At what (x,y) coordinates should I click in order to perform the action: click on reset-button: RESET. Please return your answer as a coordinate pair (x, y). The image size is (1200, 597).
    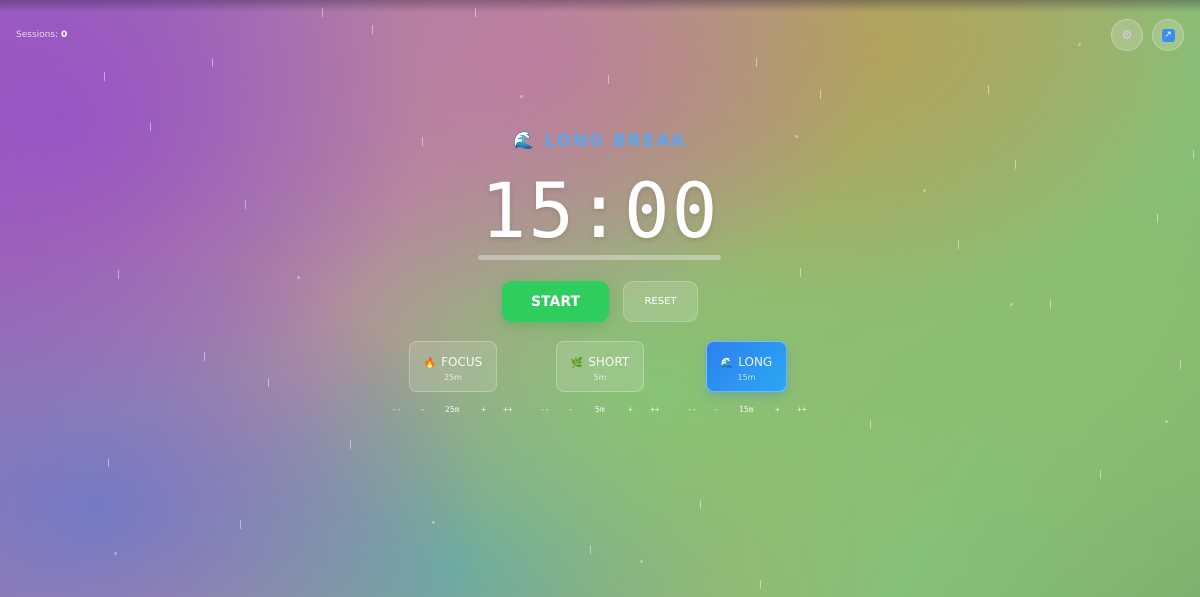
    Looking at the image, I should click on (660, 301).